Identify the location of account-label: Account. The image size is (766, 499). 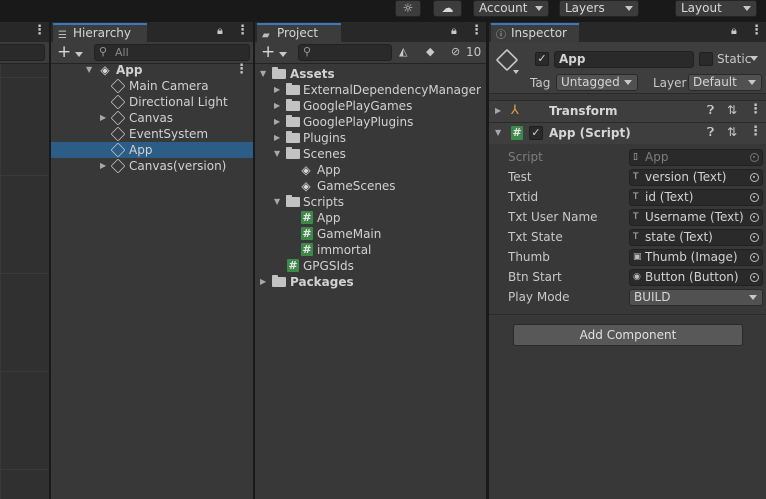
(503, 8).